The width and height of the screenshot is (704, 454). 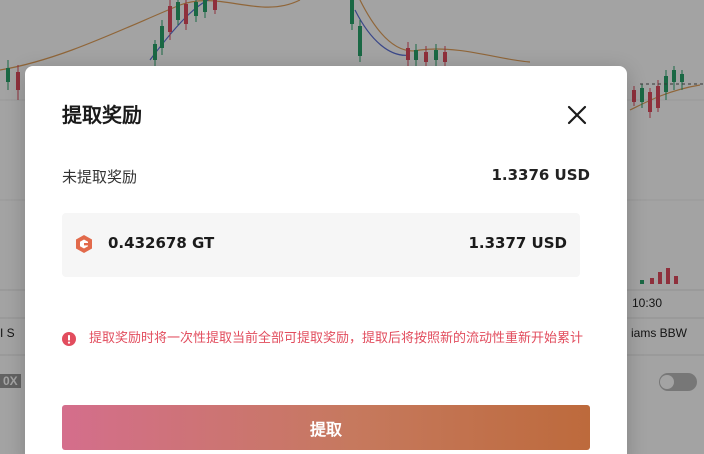 What do you see at coordinates (100, 177) in the screenshot?
I see `unclaimed-rewards-label: 未提取奖励` at bounding box center [100, 177].